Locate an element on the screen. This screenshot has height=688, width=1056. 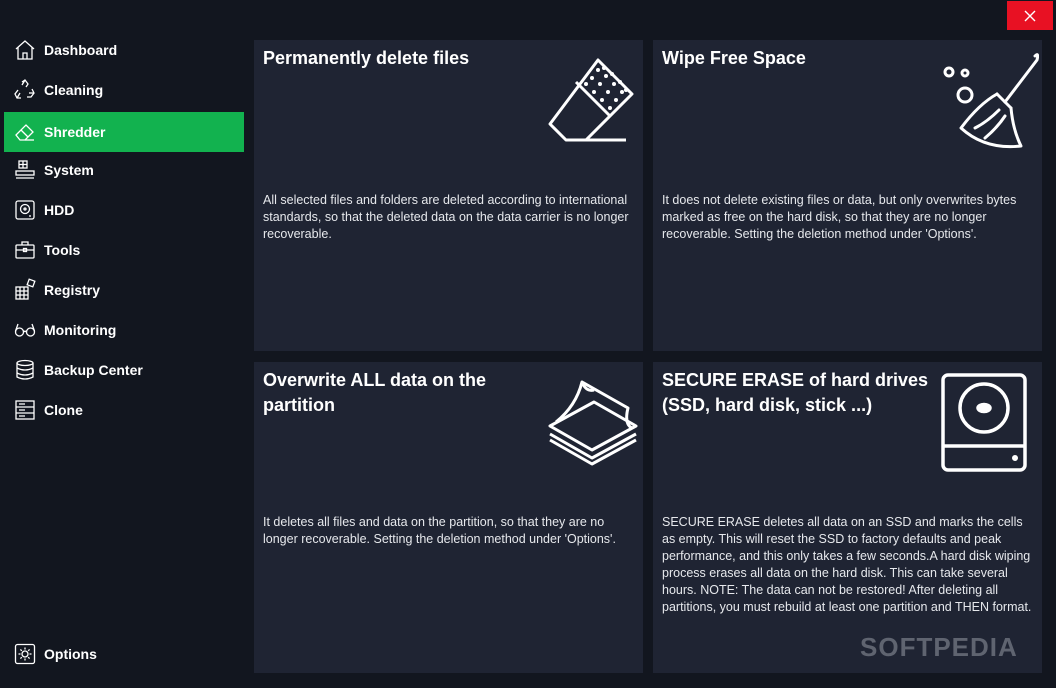
close-icon is located at coordinates (1030, 15).